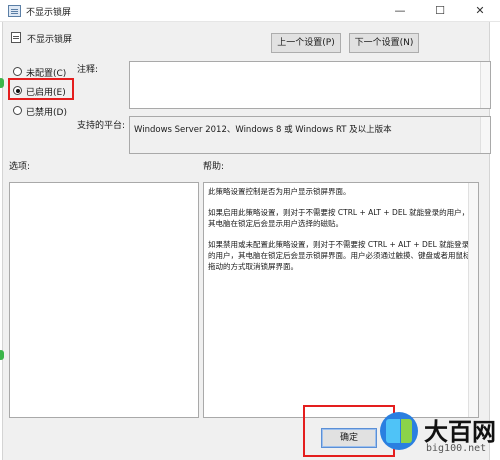 Image resolution: width=500 pixels, height=460 pixels. I want to click on platform-scrollbar, so click(485, 135).